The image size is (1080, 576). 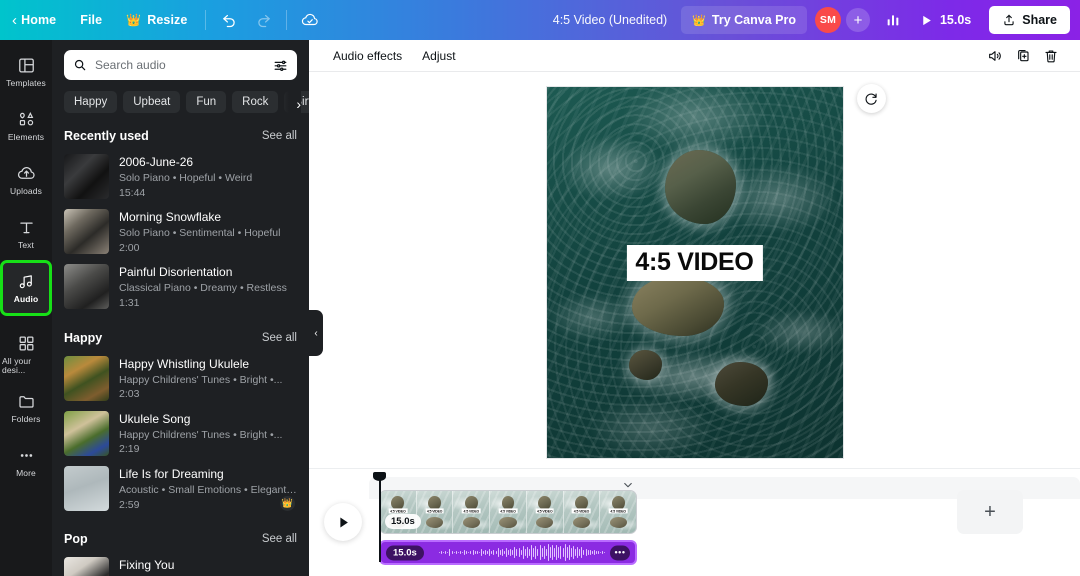 I want to click on section-header-happy: Happy See all, so click(x=180, y=338).